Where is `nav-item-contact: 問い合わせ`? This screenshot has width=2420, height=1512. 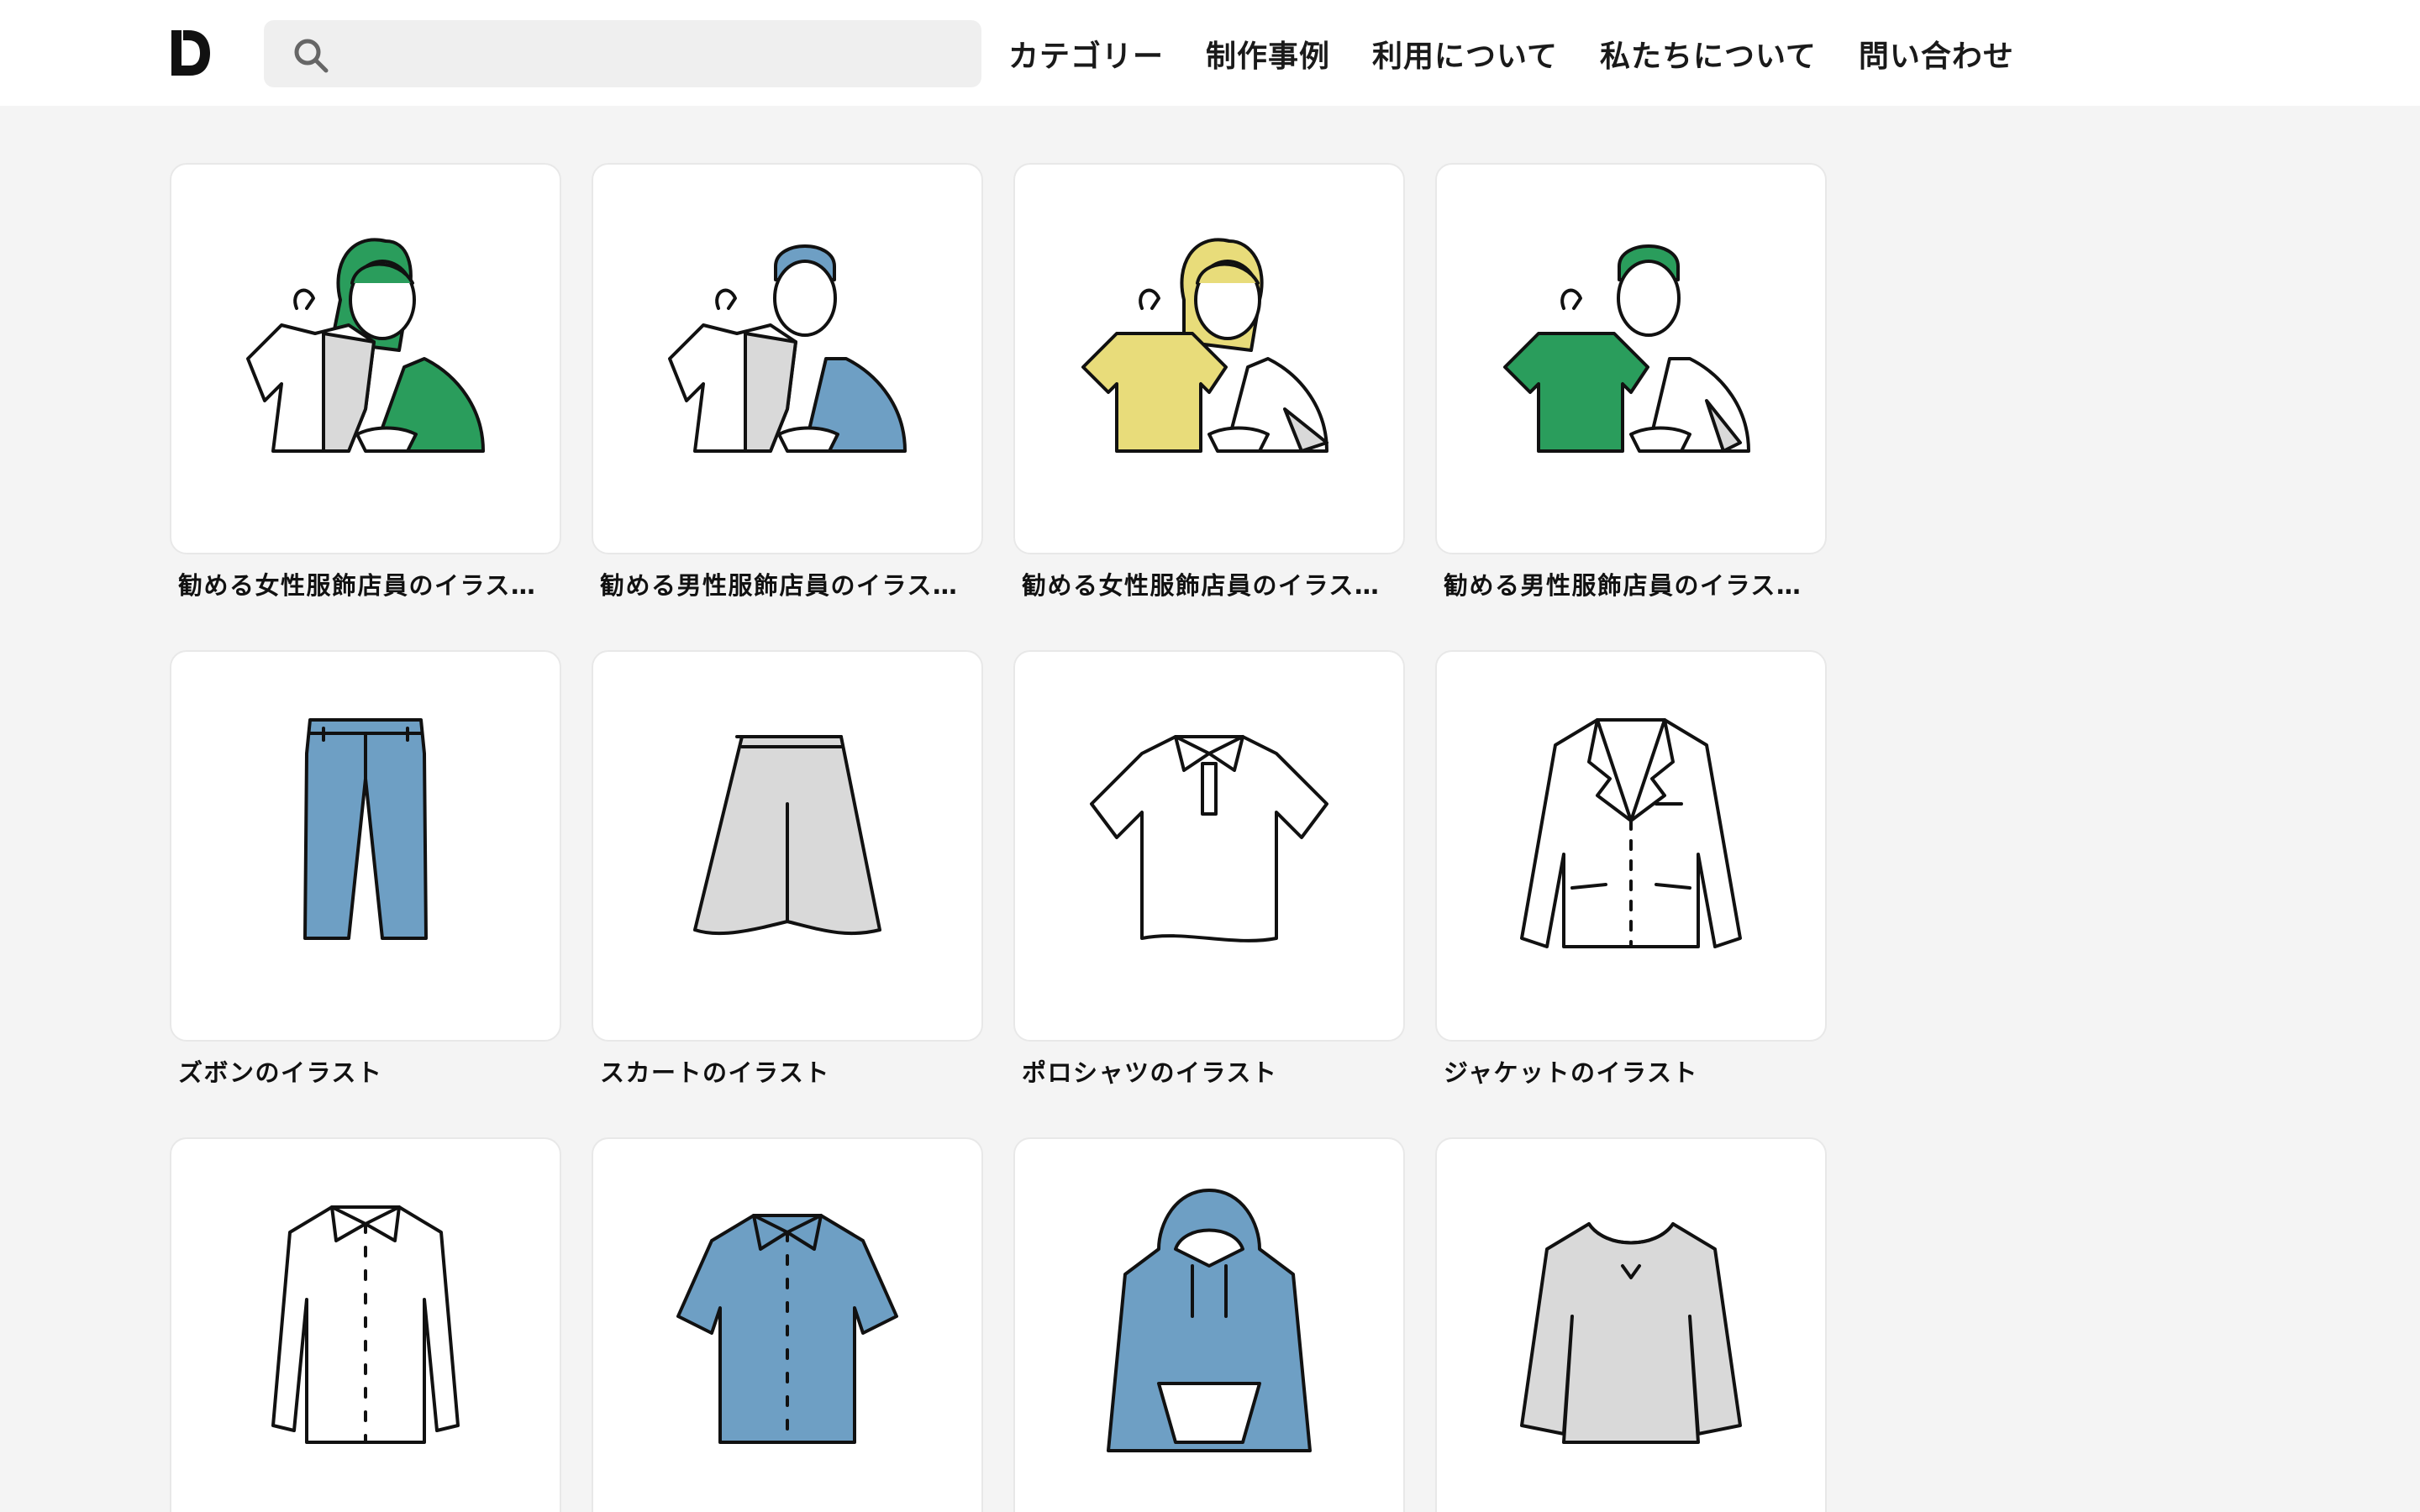
nav-item-contact: 問い合わせ is located at coordinates (1936, 54).